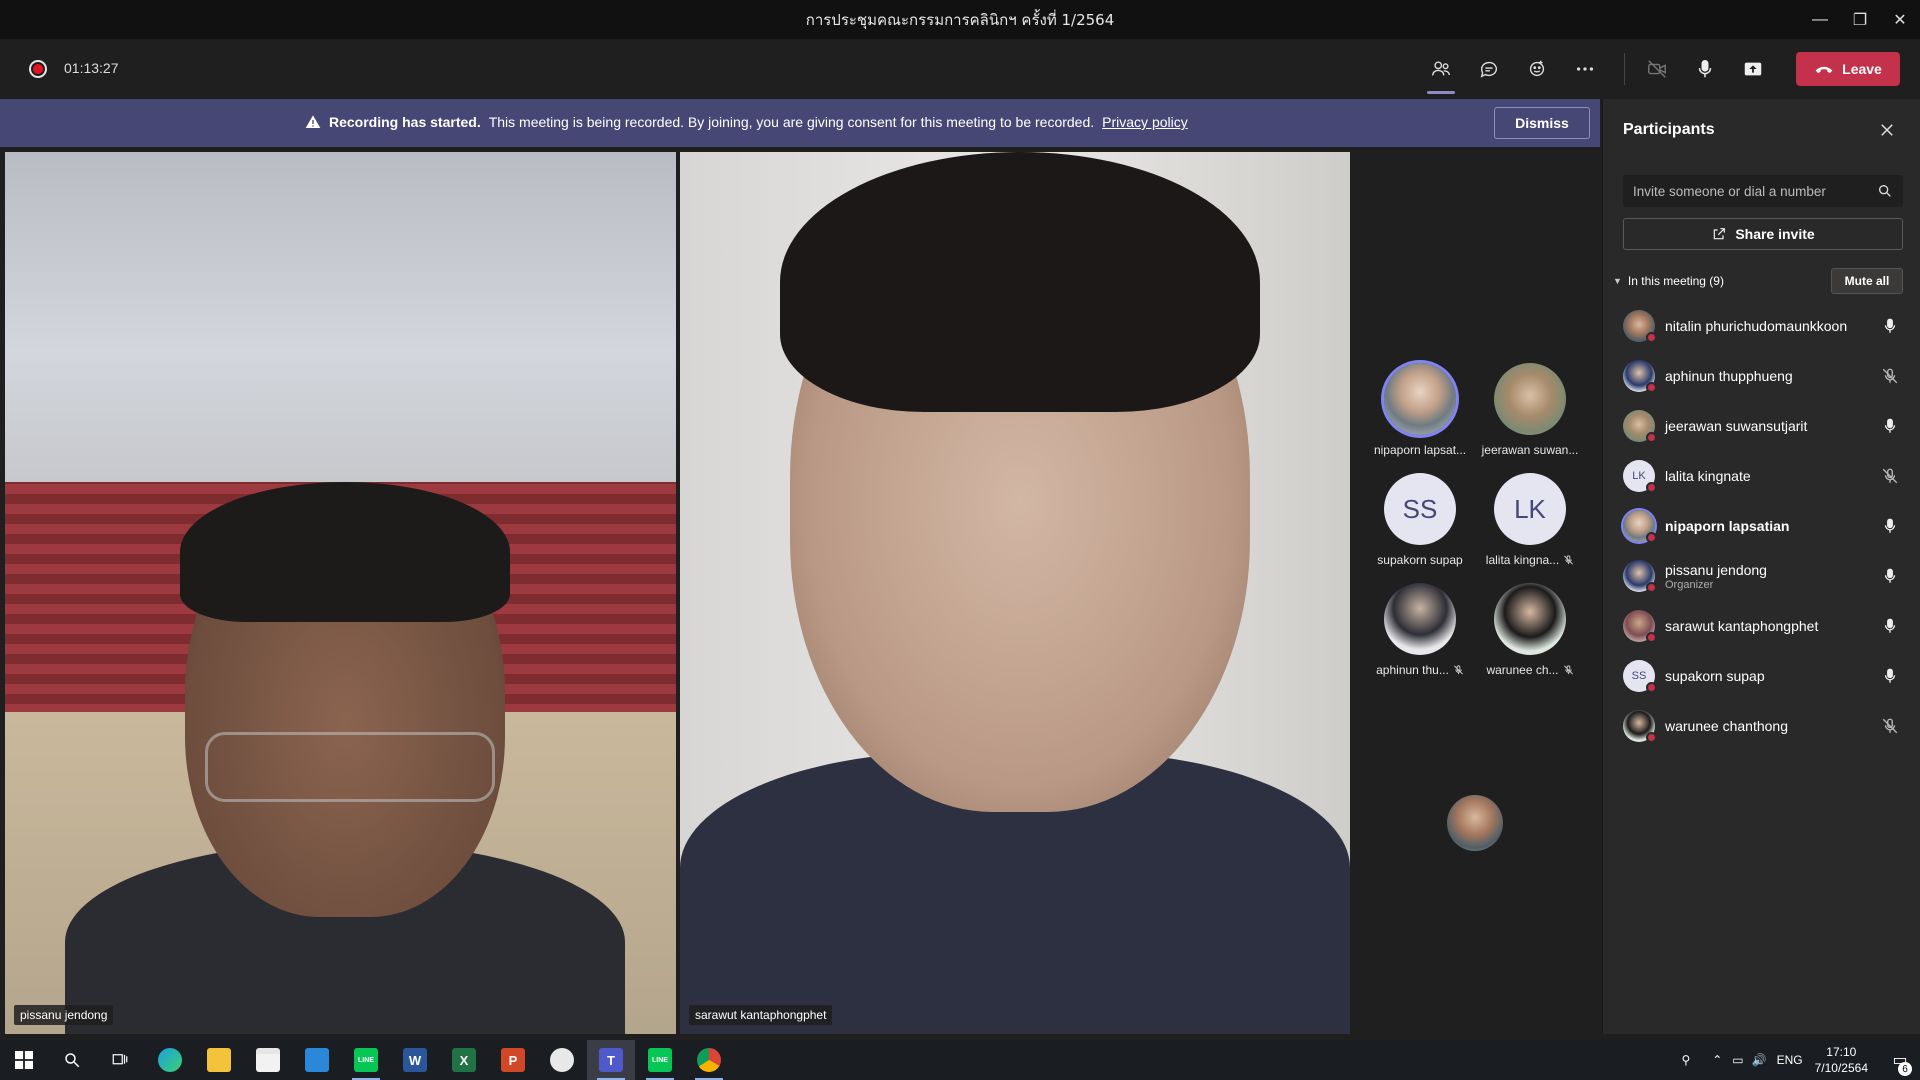 The image size is (1920, 1080). Describe the element at coordinates (1761, 676) in the screenshot. I see `participant-row: SS supakorn supap` at that location.